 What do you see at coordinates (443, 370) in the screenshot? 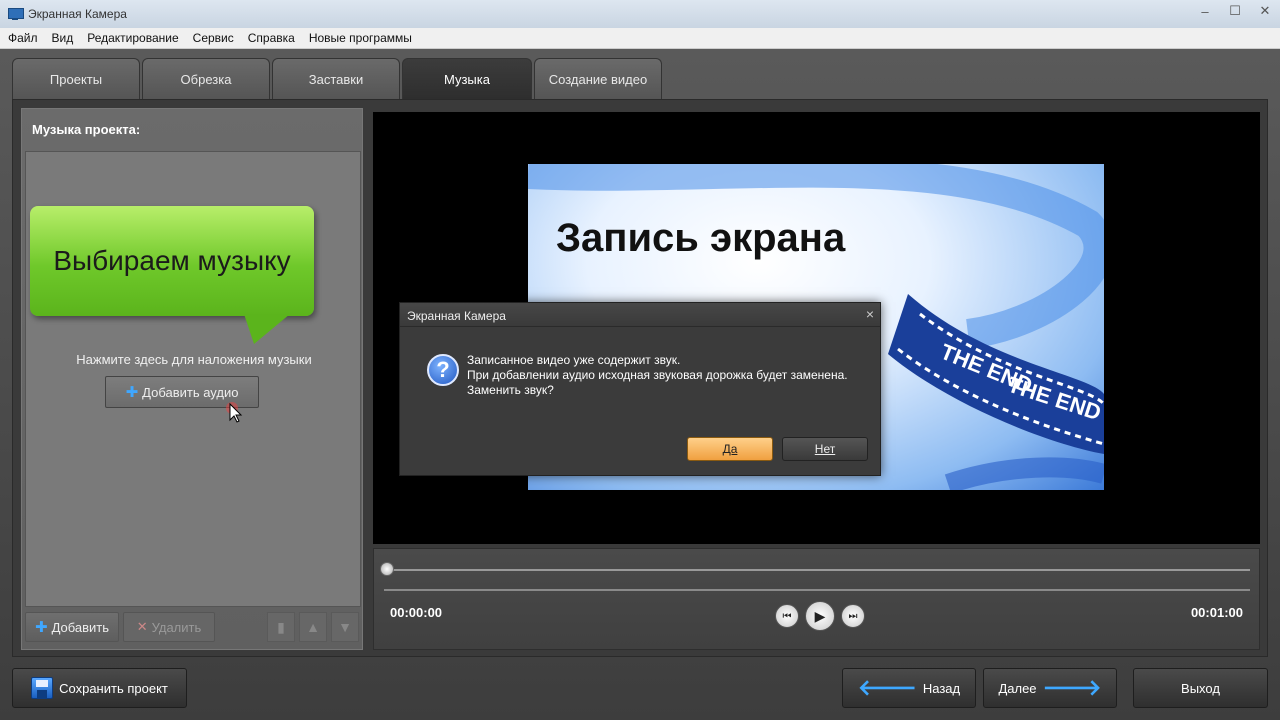
I see `question-icon: ?` at bounding box center [443, 370].